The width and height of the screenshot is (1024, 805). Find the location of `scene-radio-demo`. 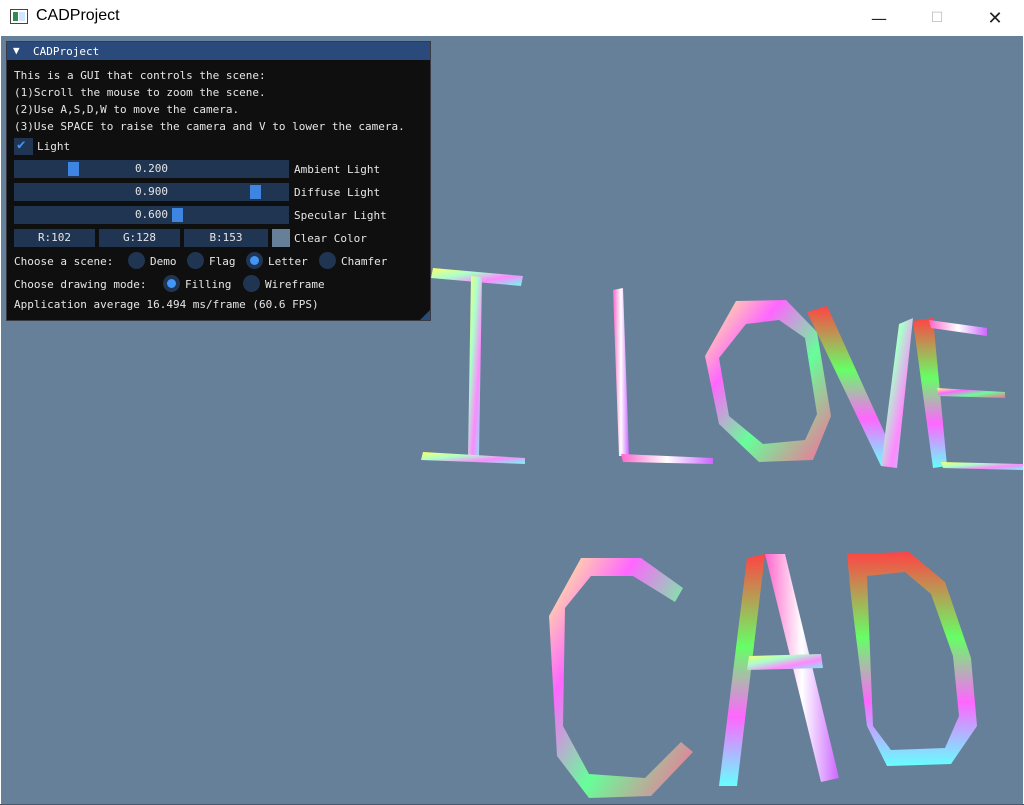

scene-radio-demo is located at coordinates (136, 260).